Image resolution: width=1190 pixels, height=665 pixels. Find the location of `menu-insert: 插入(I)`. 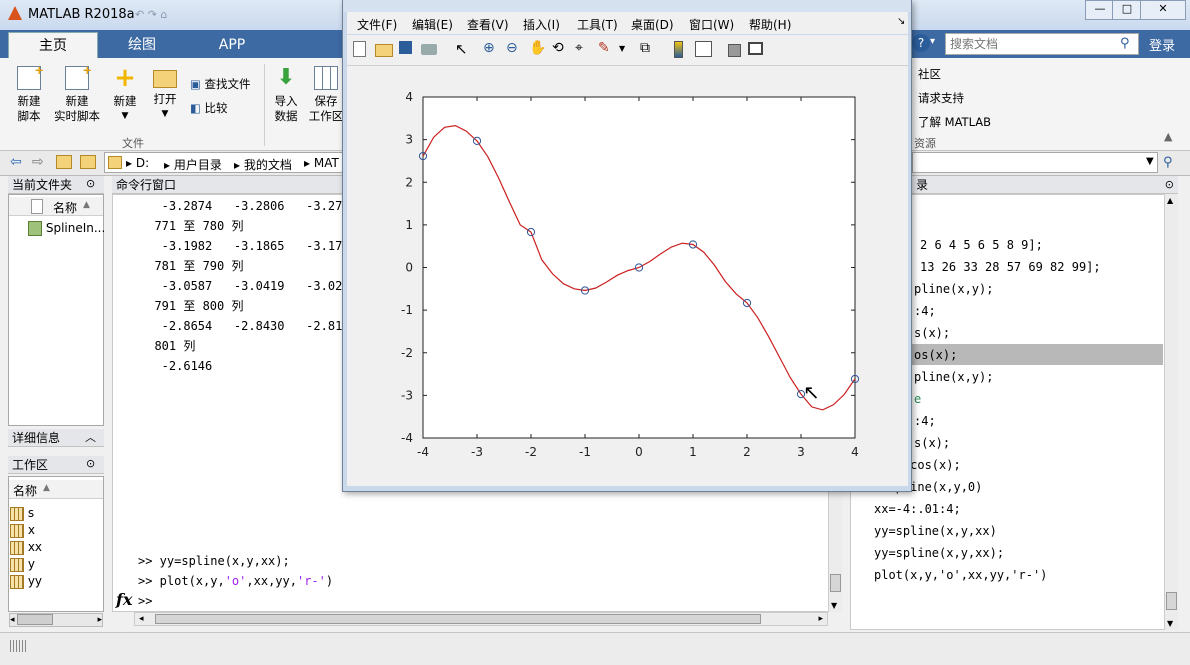

menu-insert: 插入(I) is located at coordinates (541, 24).